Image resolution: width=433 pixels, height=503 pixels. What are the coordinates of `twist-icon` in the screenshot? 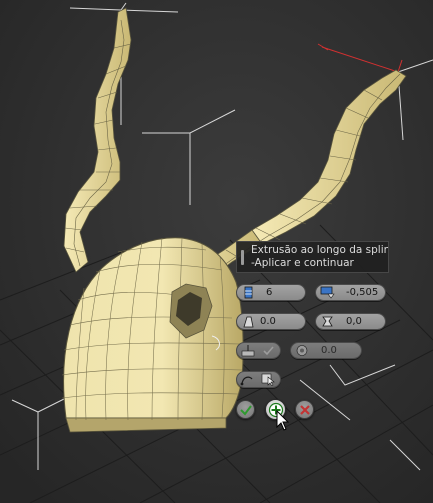 It's located at (327, 321).